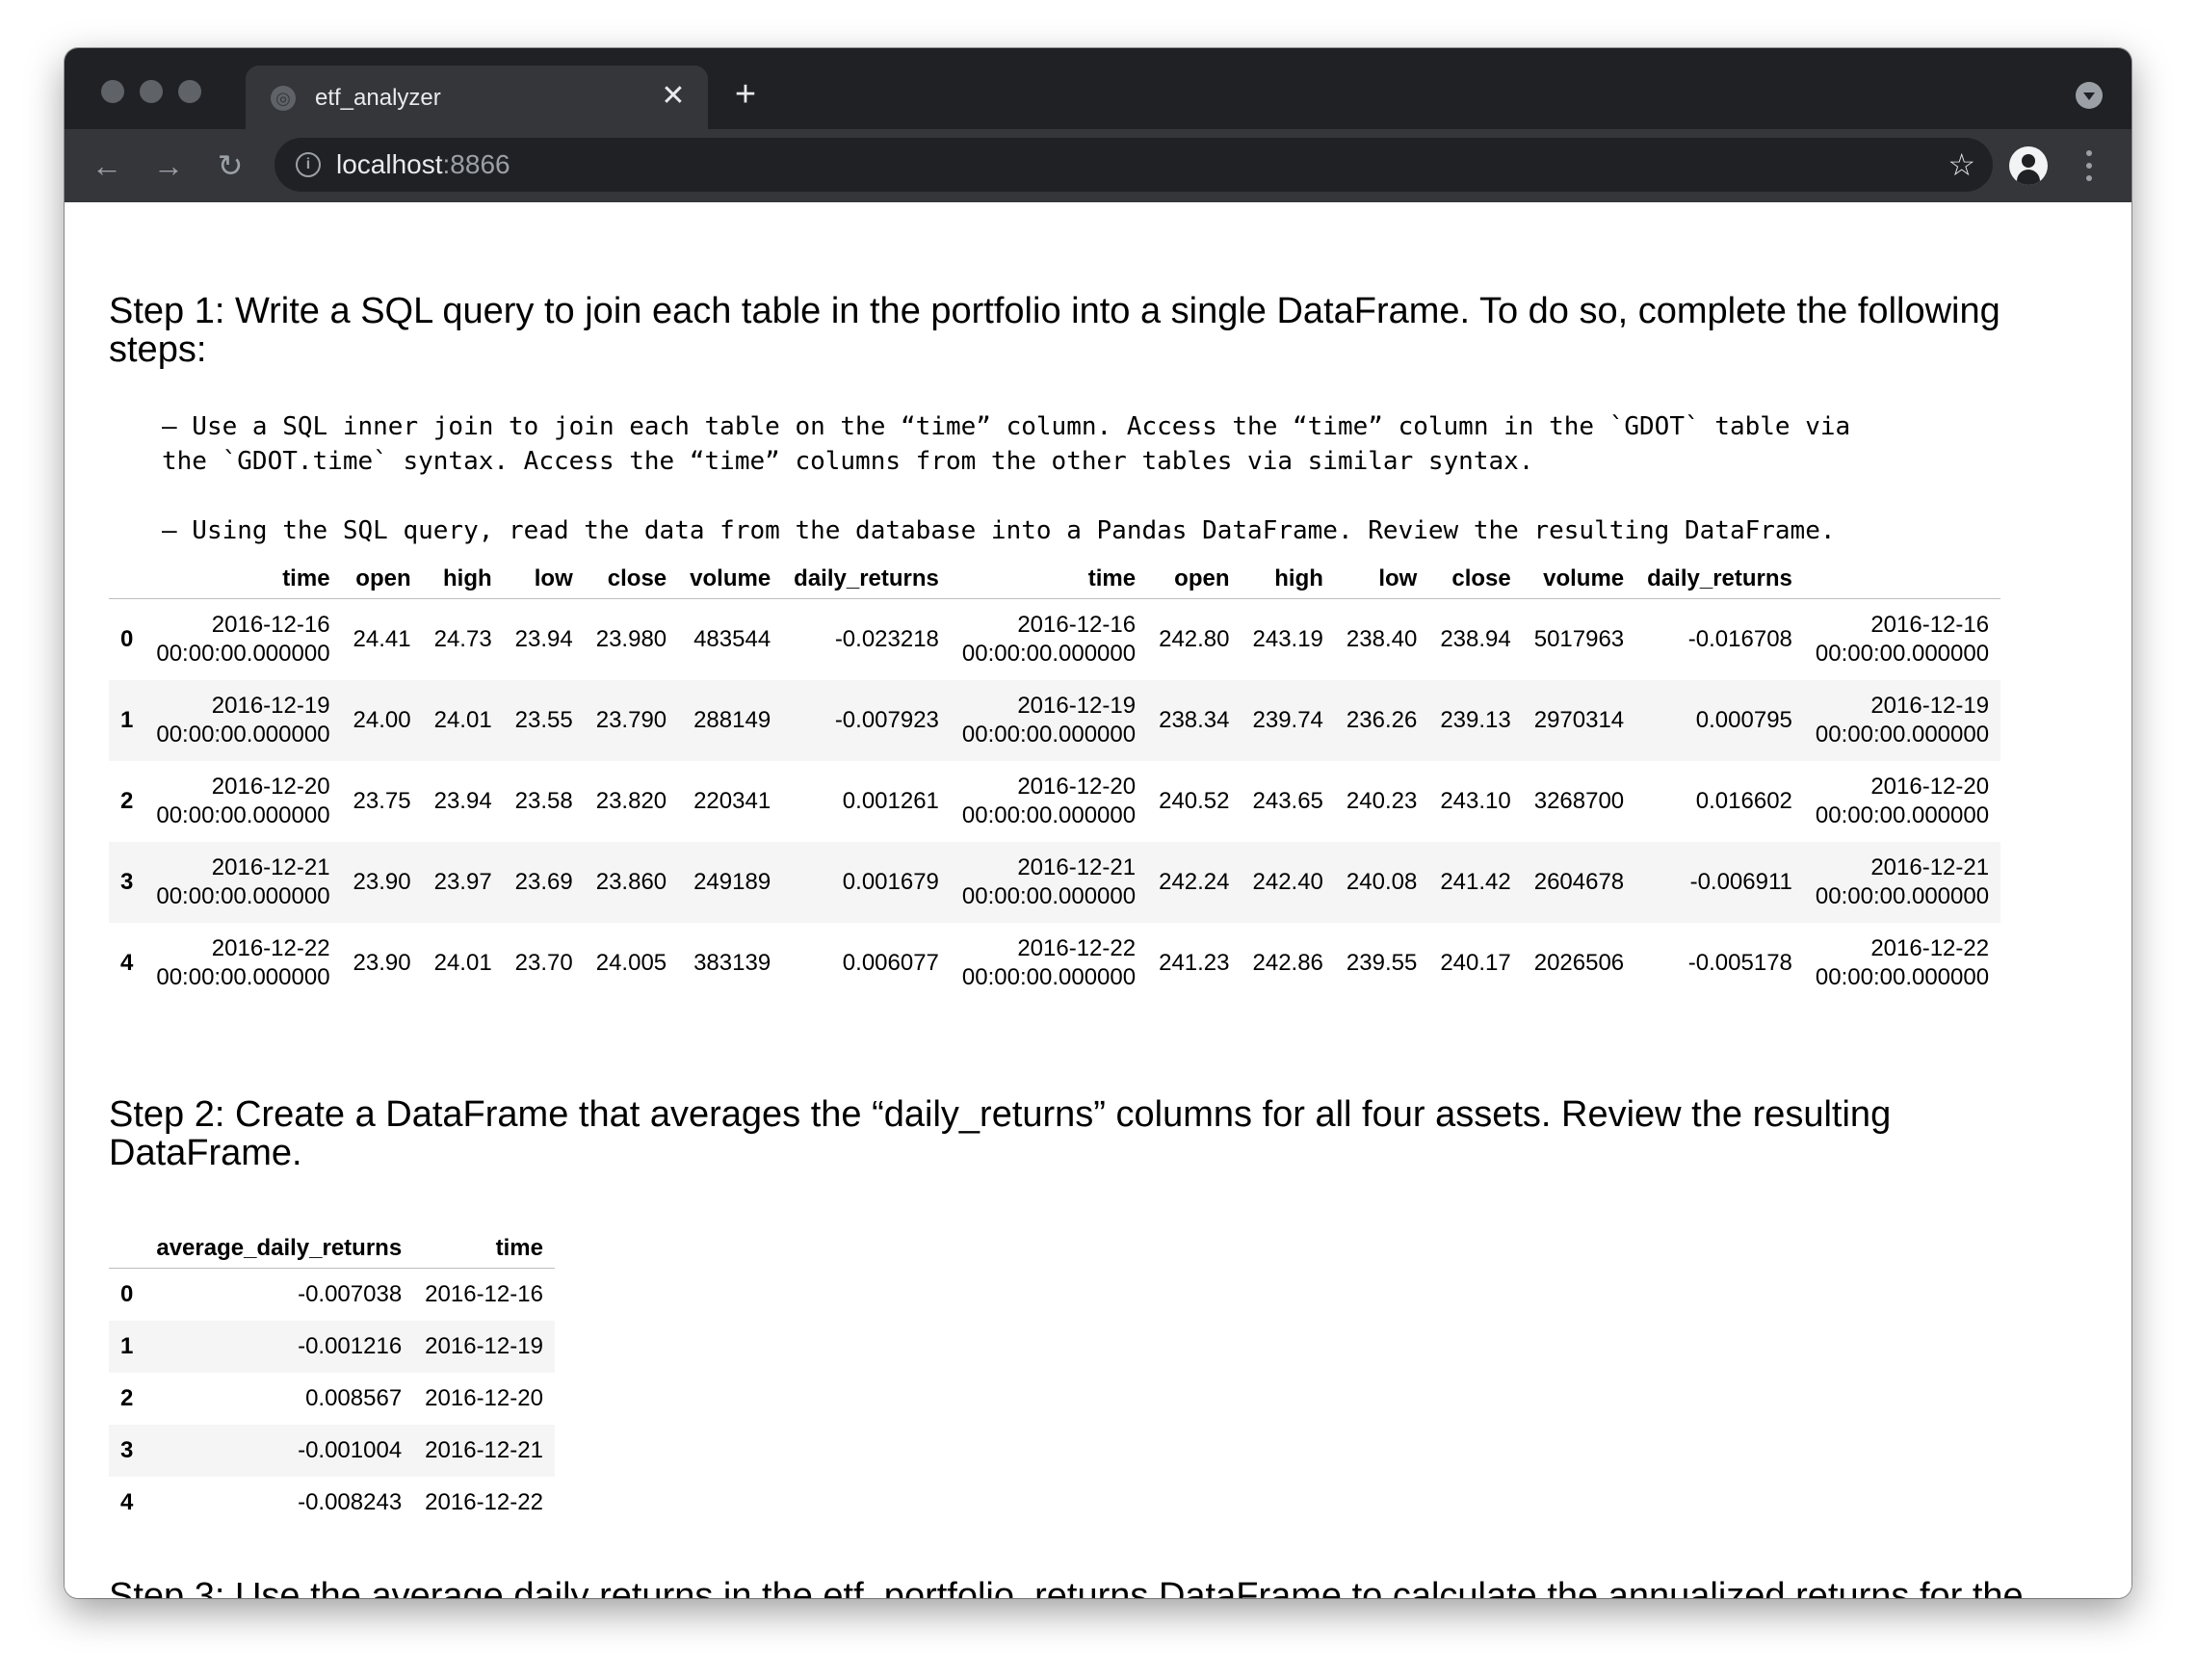  Describe the element at coordinates (631, 882) in the screenshot. I see `table-cell: 23.860` at that location.